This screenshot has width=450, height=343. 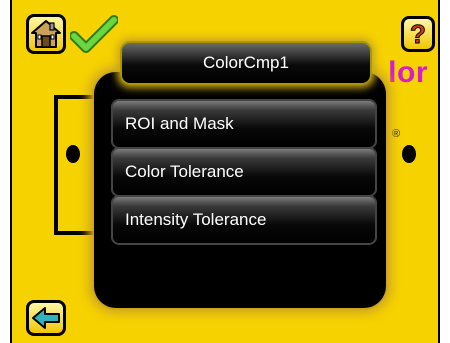 I want to click on popup-title: ColorCmp1, so click(x=246, y=63).